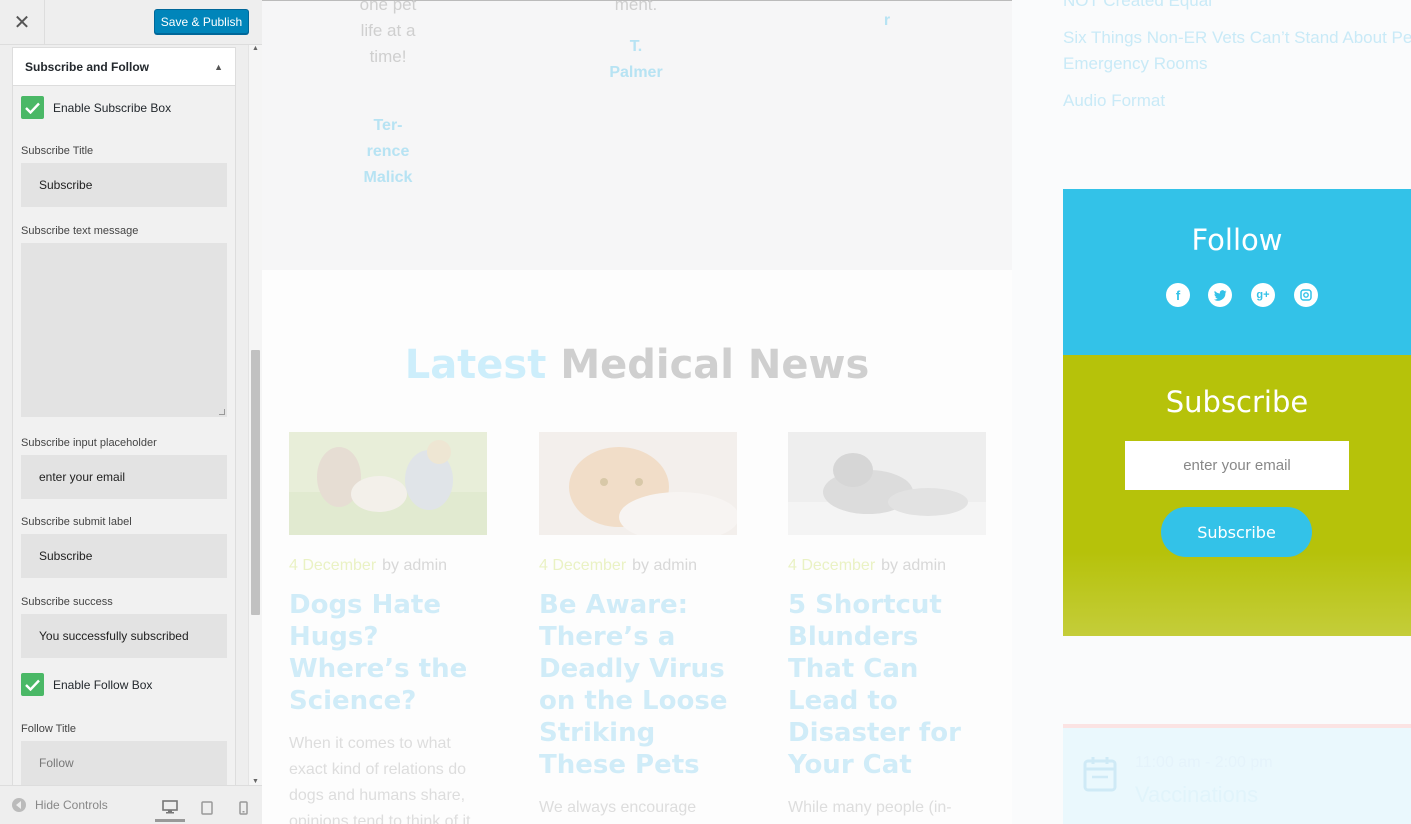 The image size is (1411, 824). I want to click on desktop-icon, so click(170, 806).